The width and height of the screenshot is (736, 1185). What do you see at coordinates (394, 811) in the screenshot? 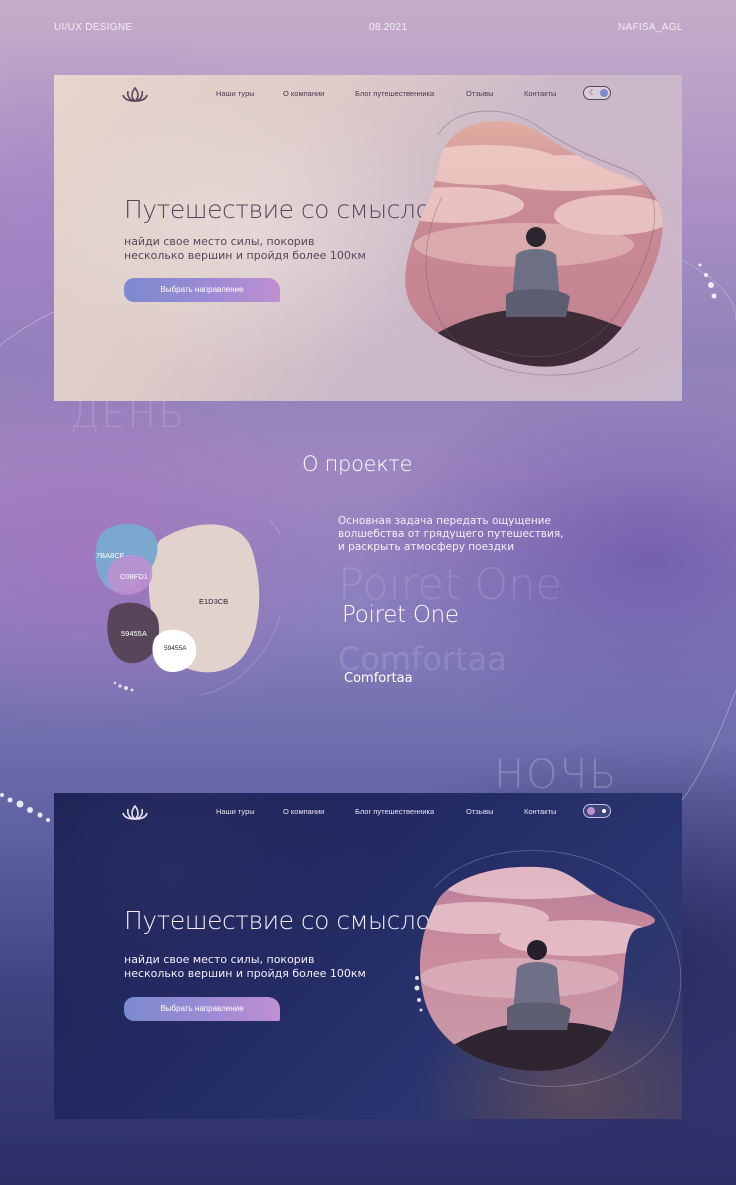
I see `nav-link-blog: Блог путешественника` at bounding box center [394, 811].